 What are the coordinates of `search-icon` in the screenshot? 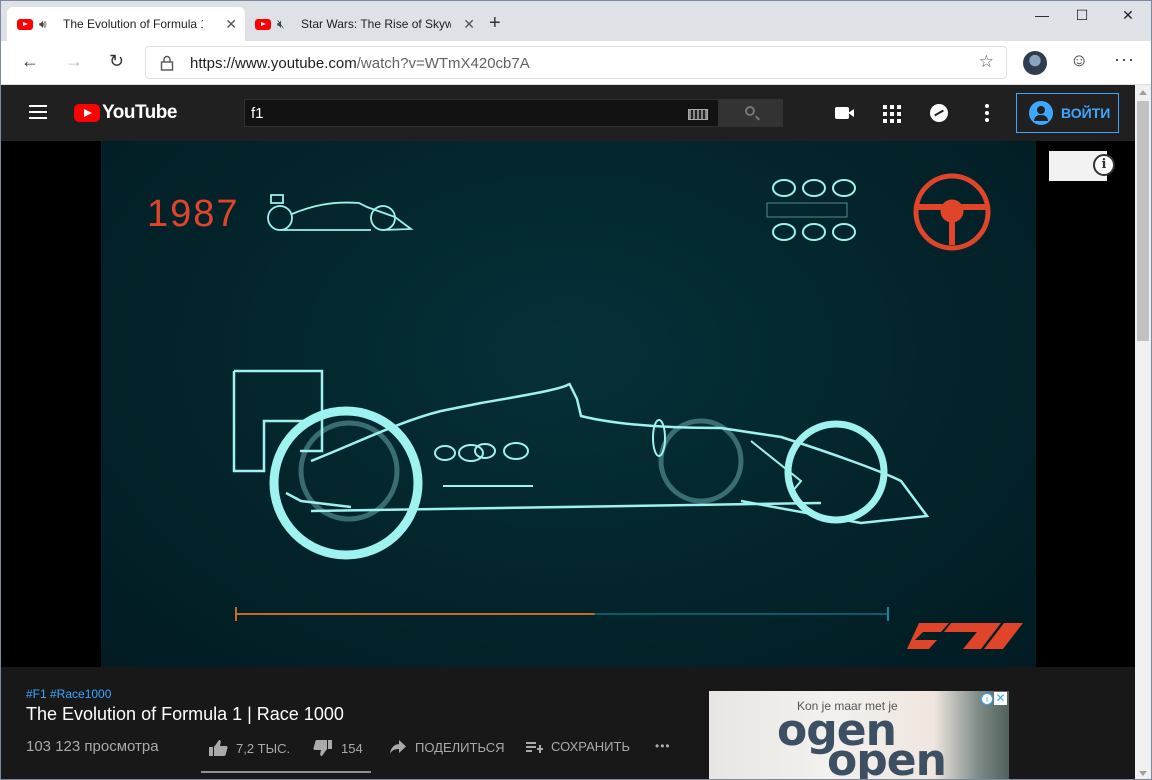 It's located at (750, 111).